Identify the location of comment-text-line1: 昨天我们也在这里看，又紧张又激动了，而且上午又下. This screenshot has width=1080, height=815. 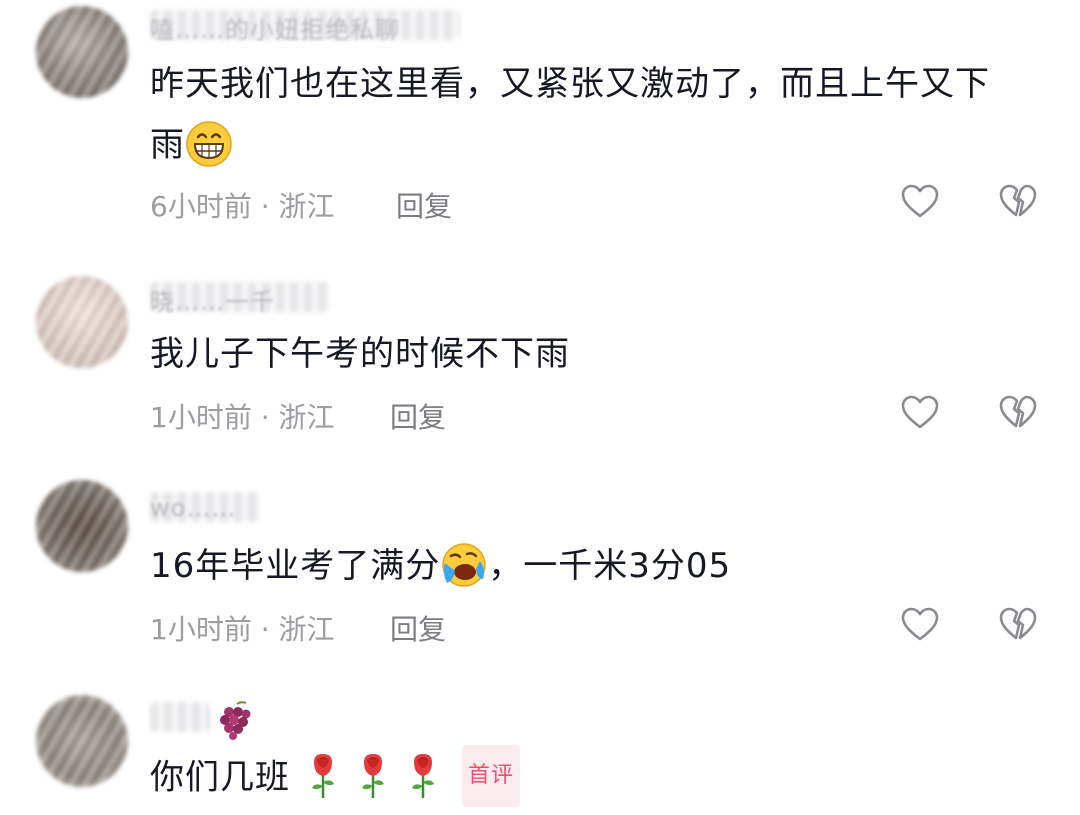
(570, 84).